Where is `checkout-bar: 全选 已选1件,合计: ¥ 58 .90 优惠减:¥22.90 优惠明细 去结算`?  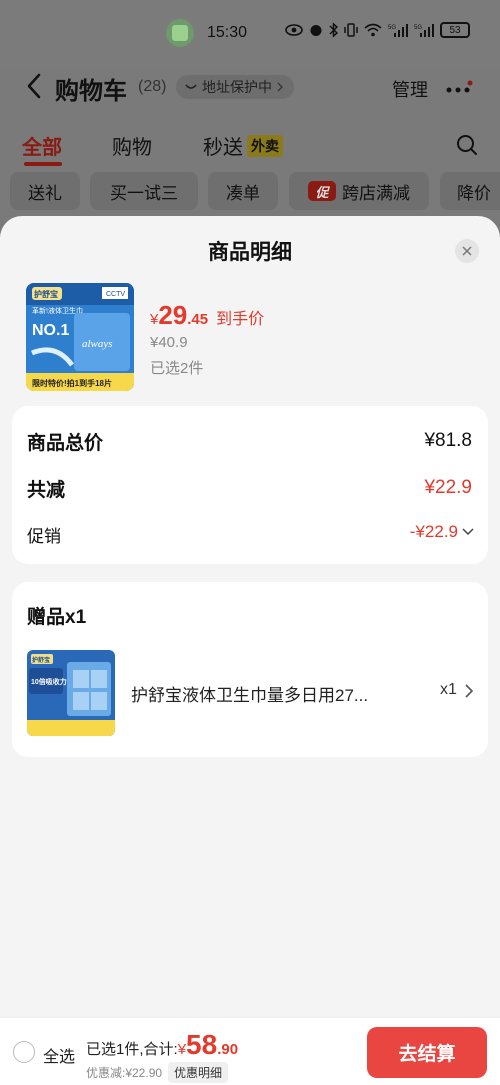 checkout-bar: 全选 已选1件,合计: ¥ 58 .90 优惠减:¥22.90 优惠明细 去结算 is located at coordinates (250, 1051).